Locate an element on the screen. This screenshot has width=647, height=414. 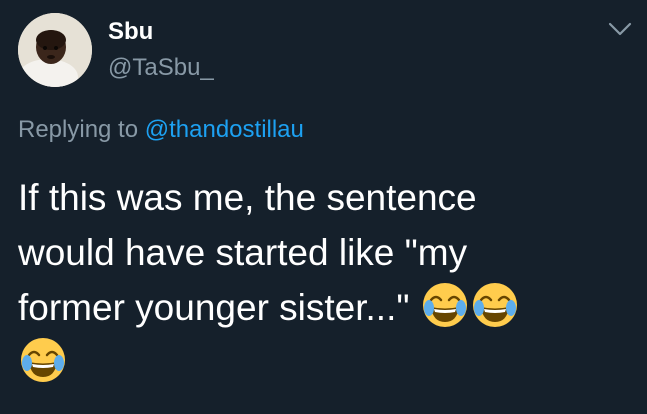
tweet-text-fragment: former younger sister..." is located at coordinates (219, 307).